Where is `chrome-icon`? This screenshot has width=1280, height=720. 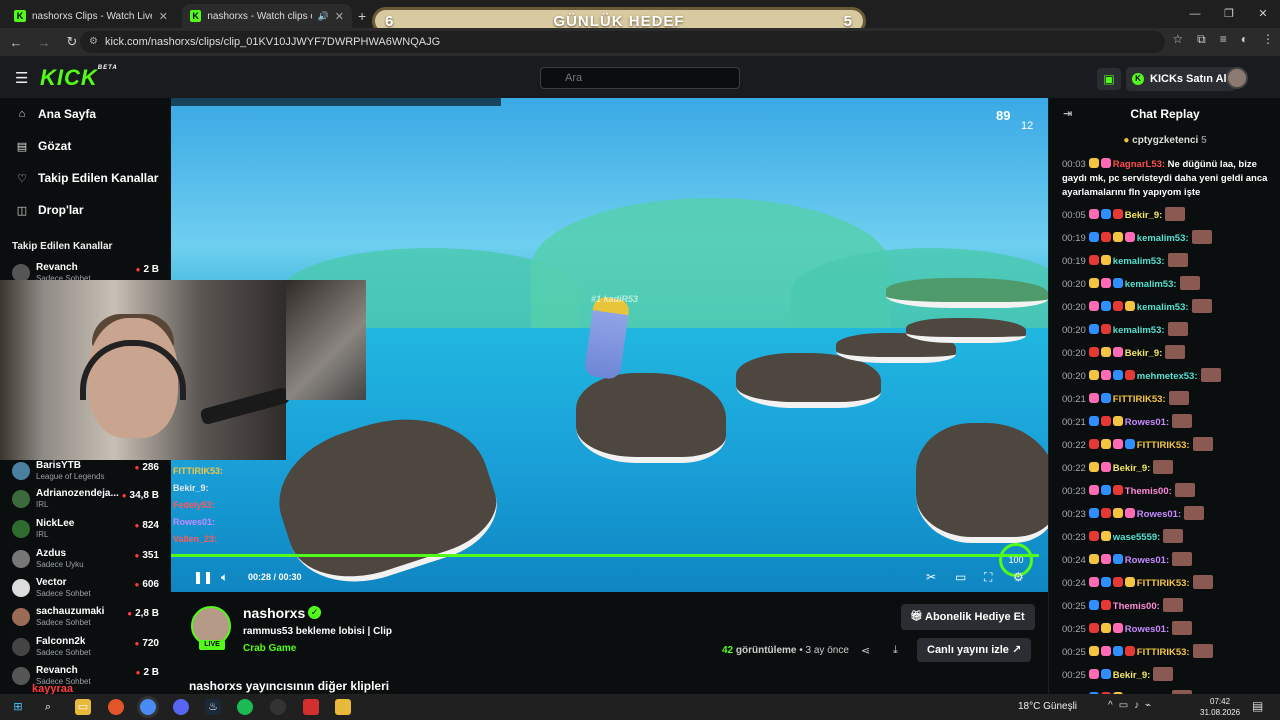 chrome-icon is located at coordinates (148, 707).